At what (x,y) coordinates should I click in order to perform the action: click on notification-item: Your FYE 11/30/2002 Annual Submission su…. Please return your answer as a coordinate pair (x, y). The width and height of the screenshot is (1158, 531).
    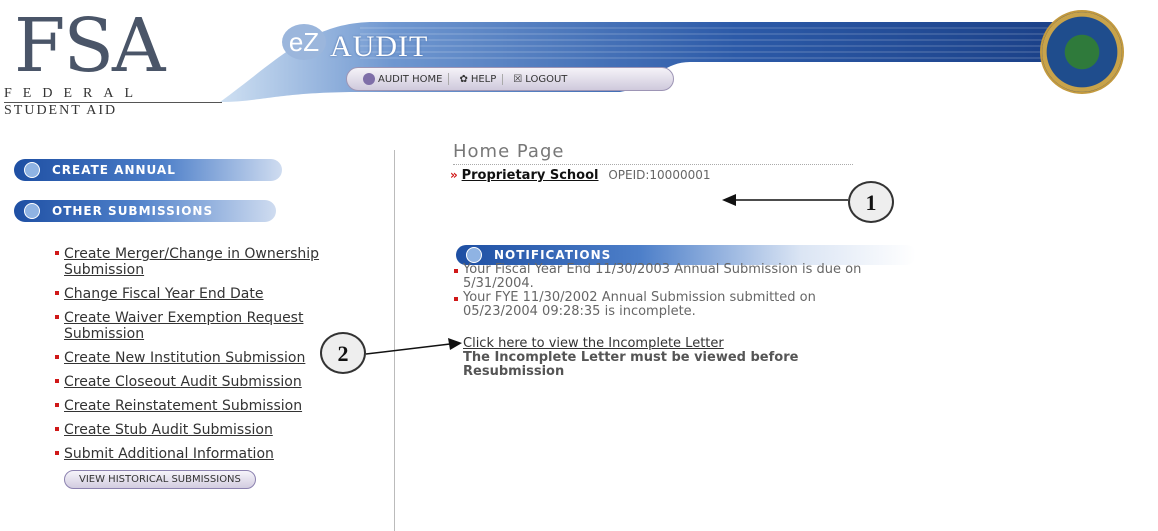
    Looking at the image, I should click on (664, 305).